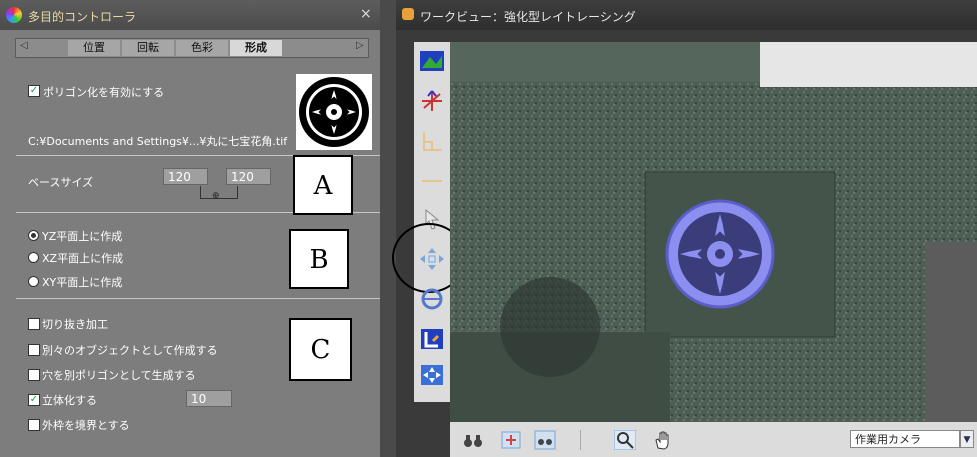  What do you see at coordinates (34, 425) in the screenshot?
I see `outer-frame-checkbox` at bounding box center [34, 425].